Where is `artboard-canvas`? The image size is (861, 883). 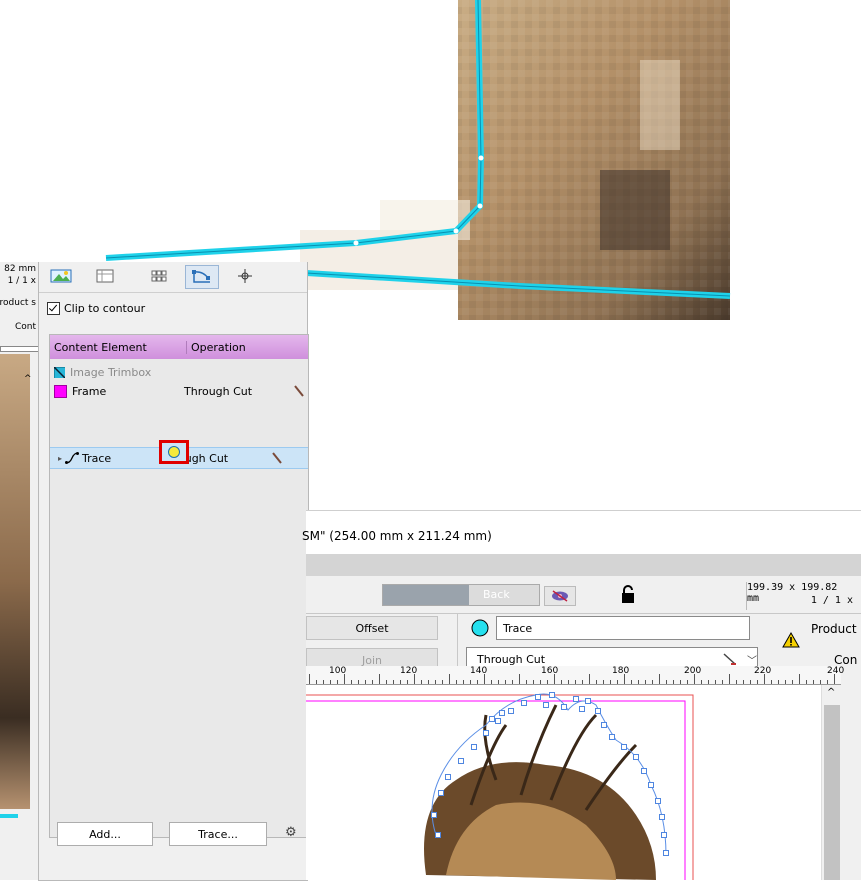 artboard-canvas is located at coordinates (560, 784).